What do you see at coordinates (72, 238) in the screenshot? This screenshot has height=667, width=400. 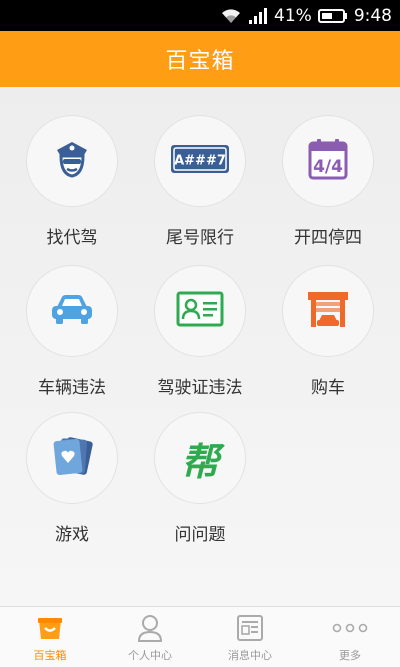 I see `tool-label: 找代驾` at bounding box center [72, 238].